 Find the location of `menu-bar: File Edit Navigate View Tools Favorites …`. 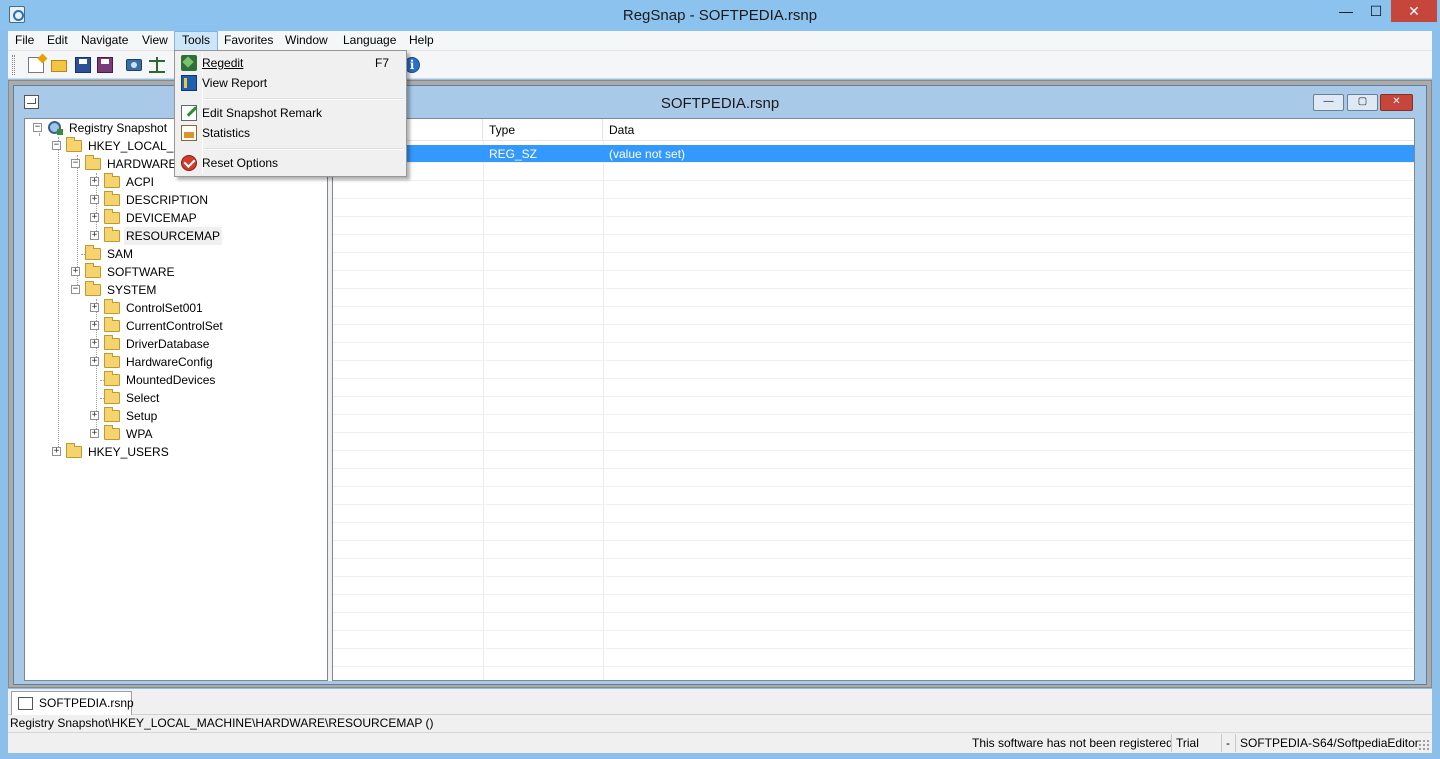

menu-bar: File Edit Navigate View Tools Favorites … is located at coordinates (720, 41).